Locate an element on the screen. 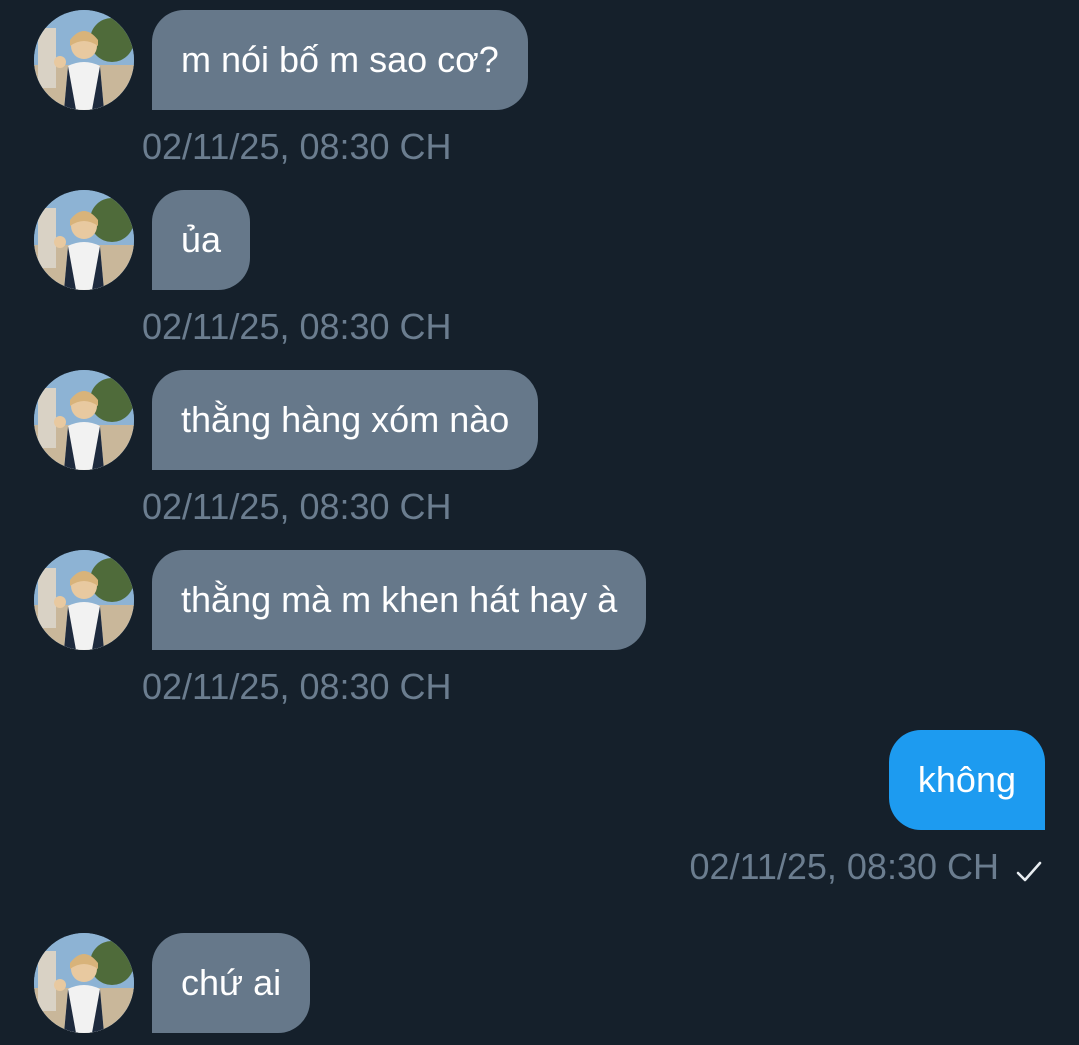 This screenshot has height=1045, width=1079. message-bubble: ủa is located at coordinates (201, 240).